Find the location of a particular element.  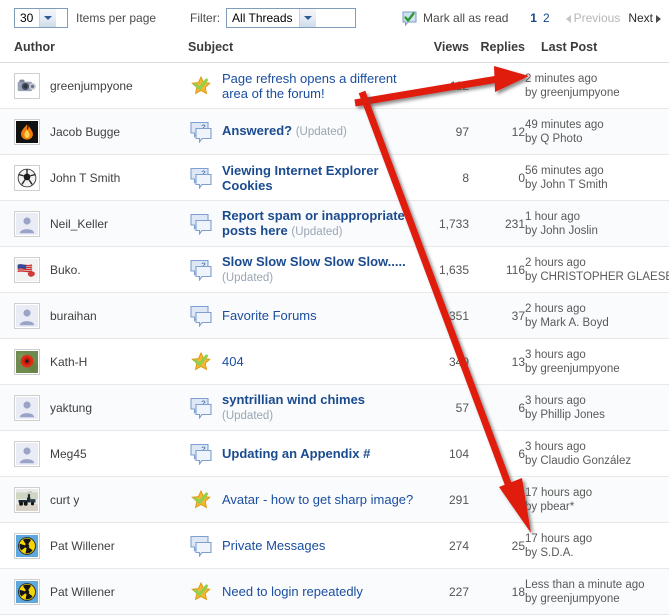

last-post-author: by CHRISTOPHER GLAESER is located at coordinates (597, 277).